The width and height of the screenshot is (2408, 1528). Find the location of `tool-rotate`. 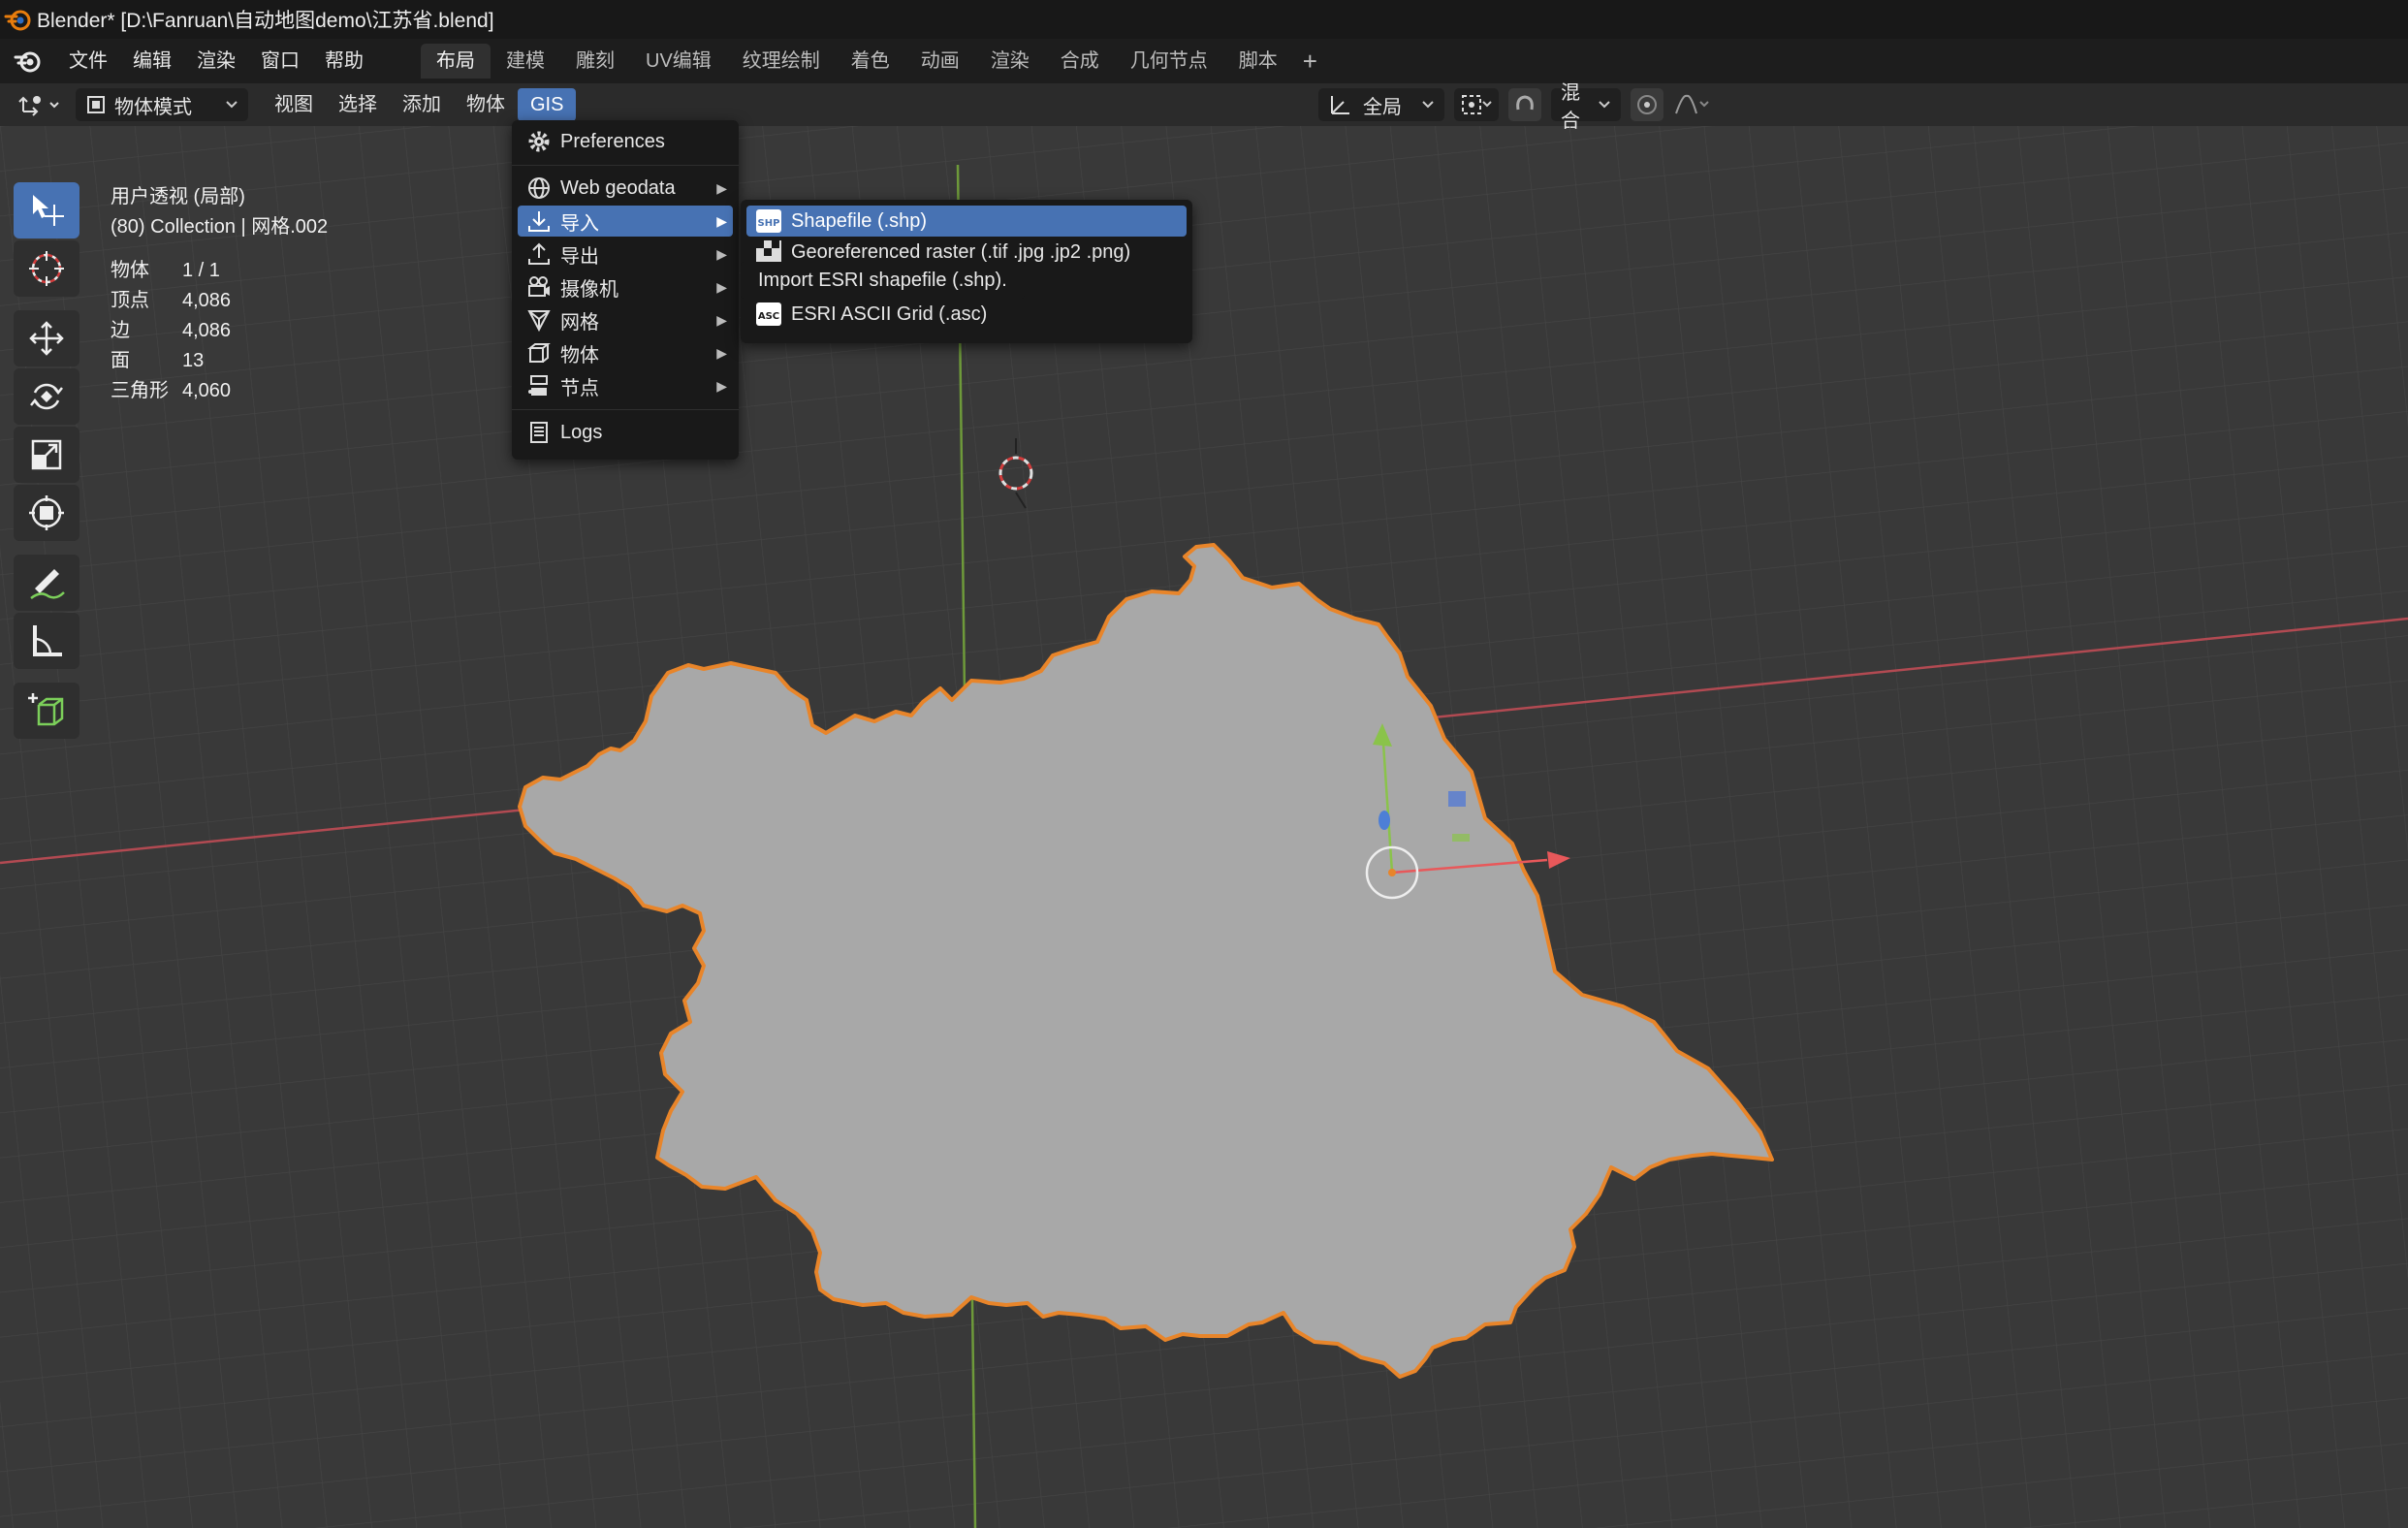

tool-rotate is located at coordinates (46, 396).